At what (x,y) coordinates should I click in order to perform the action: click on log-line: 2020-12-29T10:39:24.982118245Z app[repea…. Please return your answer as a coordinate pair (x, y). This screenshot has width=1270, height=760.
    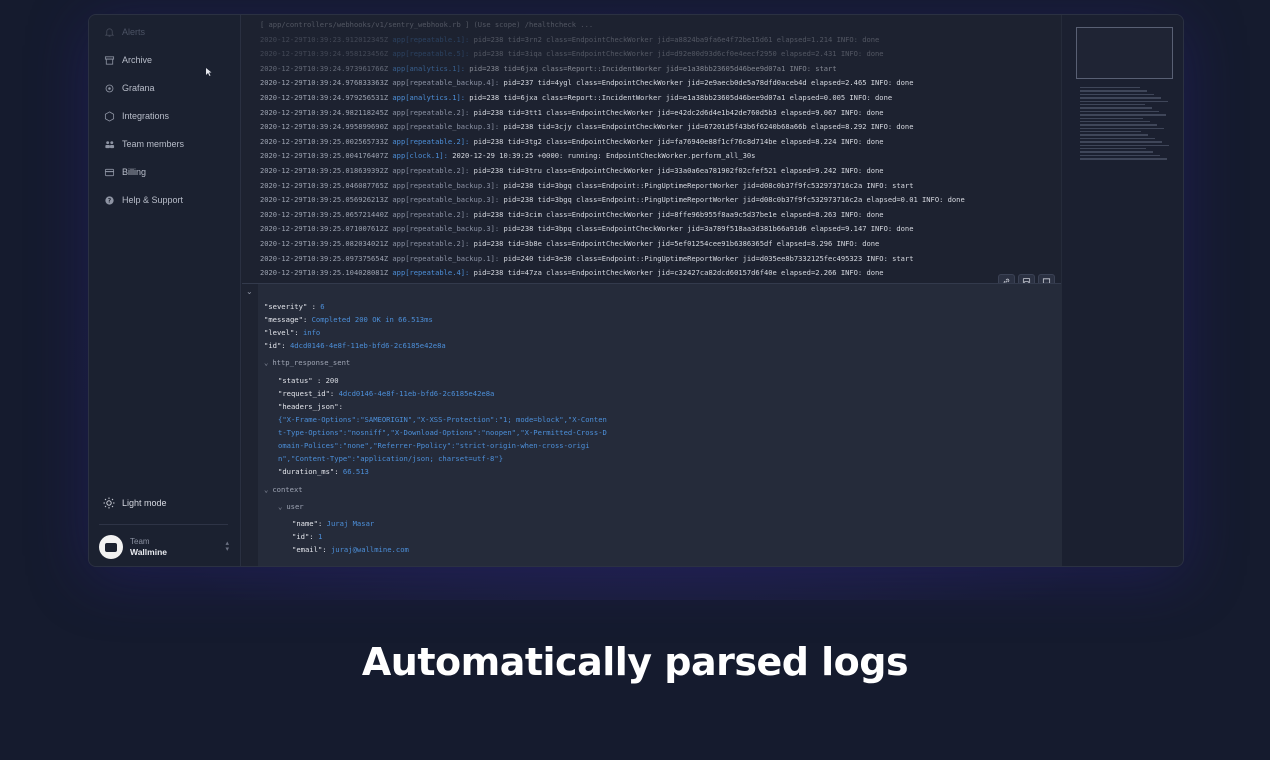
    Looking at the image, I should click on (660, 113).